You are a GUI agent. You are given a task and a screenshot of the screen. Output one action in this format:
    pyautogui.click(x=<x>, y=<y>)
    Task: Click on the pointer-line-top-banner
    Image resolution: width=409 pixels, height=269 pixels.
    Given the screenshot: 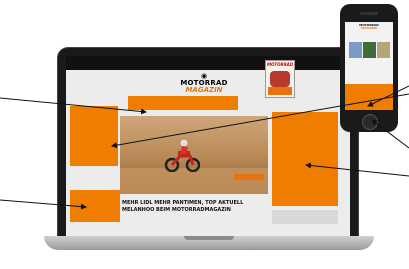 What is the action you would take?
    pyautogui.click(x=73, y=106)
    